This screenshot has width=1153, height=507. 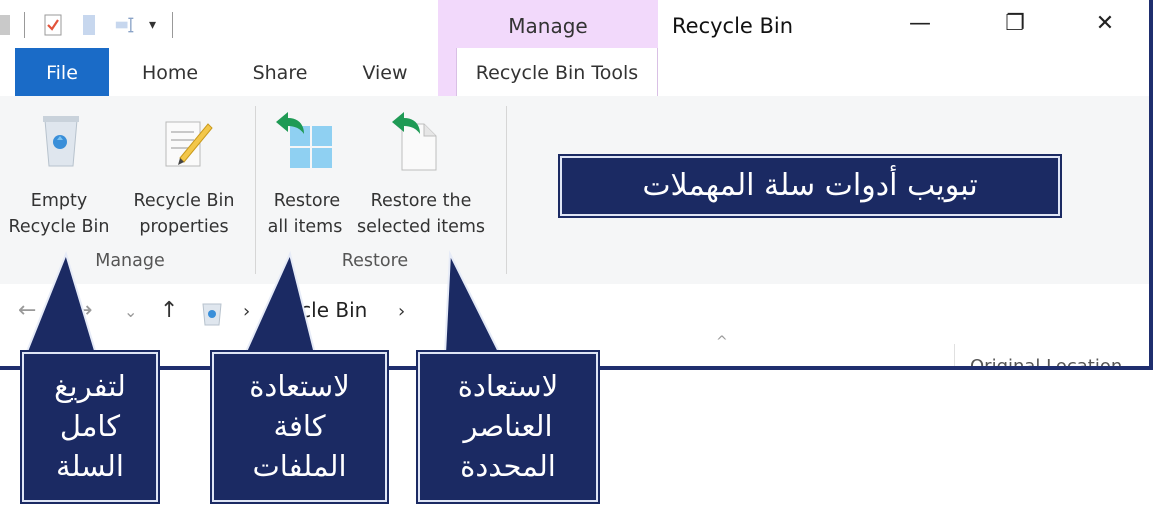 I want to click on callout-pointer-restore-selected, so click(x=472, y=302).